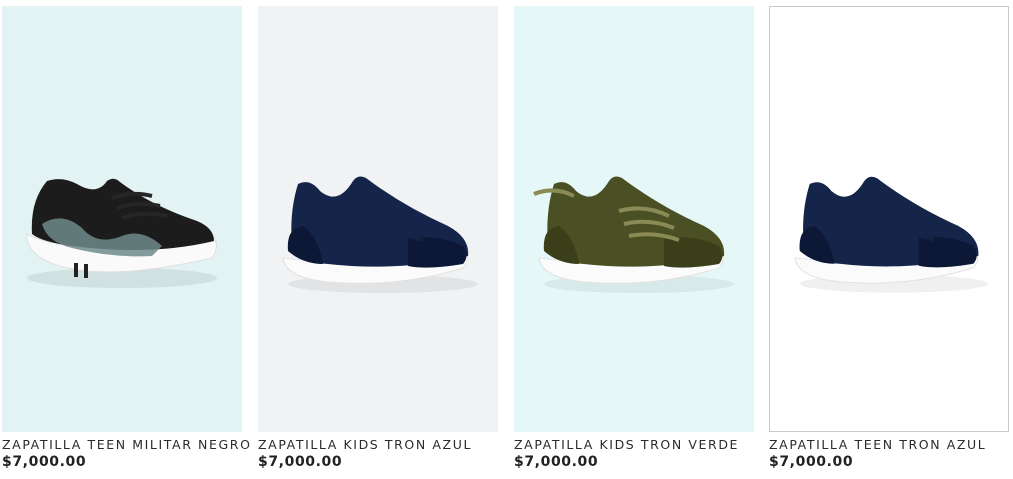 The image size is (1013, 479). What do you see at coordinates (634, 444) in the screenshot?
I see `product-title: ZAPATILLA KIDS TRON VERDE` at bounding box center [634, 444].